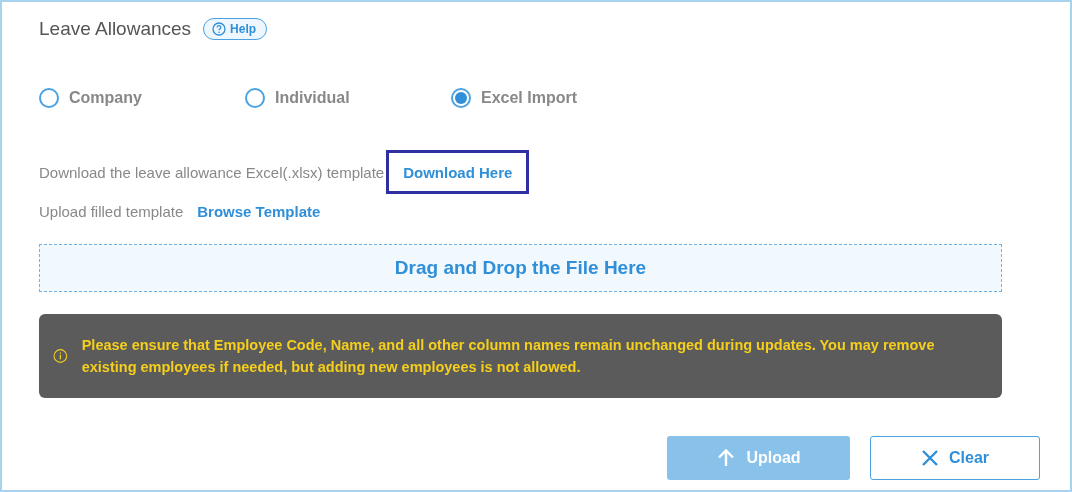 This screenshot has height=492, width=1072. Describe the element at coordinates (219, 29) in the screenshot. I see `help-icon` at that location.